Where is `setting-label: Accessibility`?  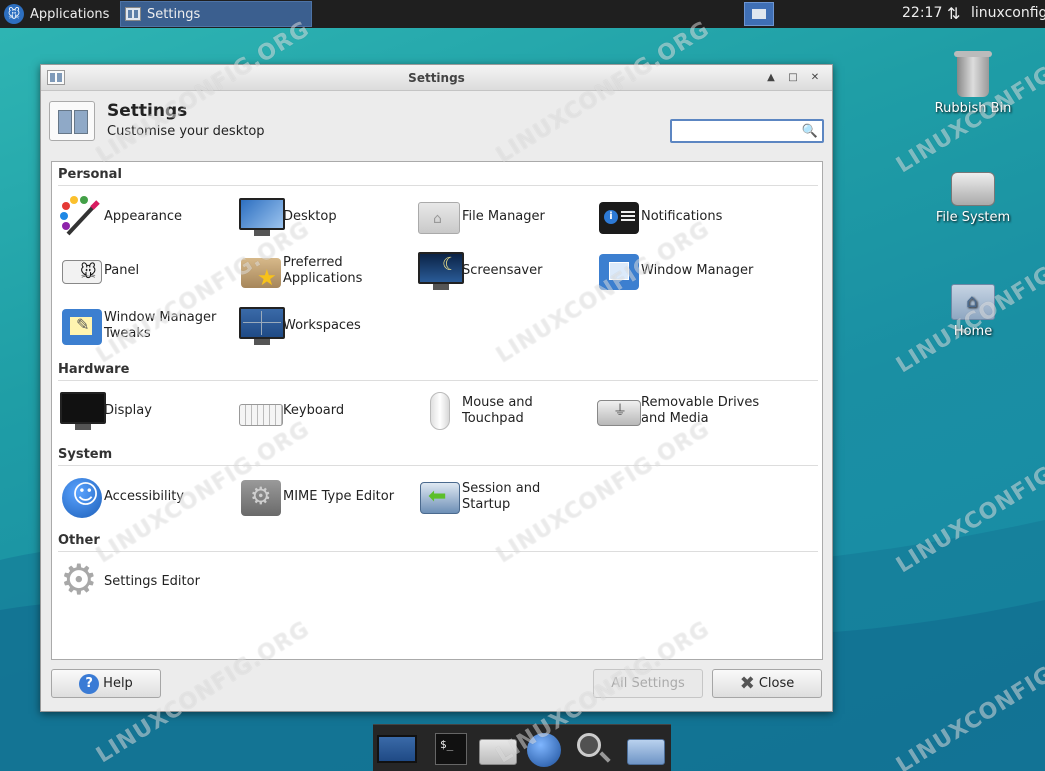 setting-label: Accessibility is located at coordinates (144, 496).